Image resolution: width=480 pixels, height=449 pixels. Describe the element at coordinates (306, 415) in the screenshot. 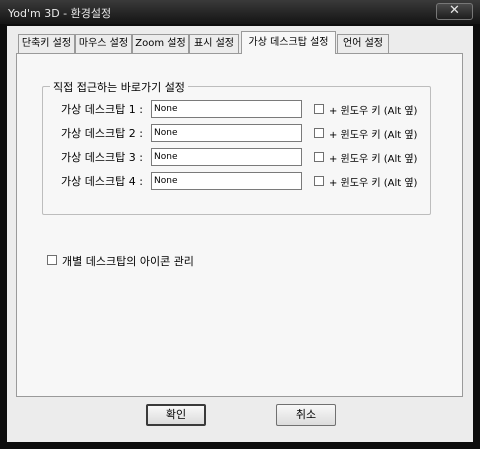

I see `cancel-button: 취소` at that location.